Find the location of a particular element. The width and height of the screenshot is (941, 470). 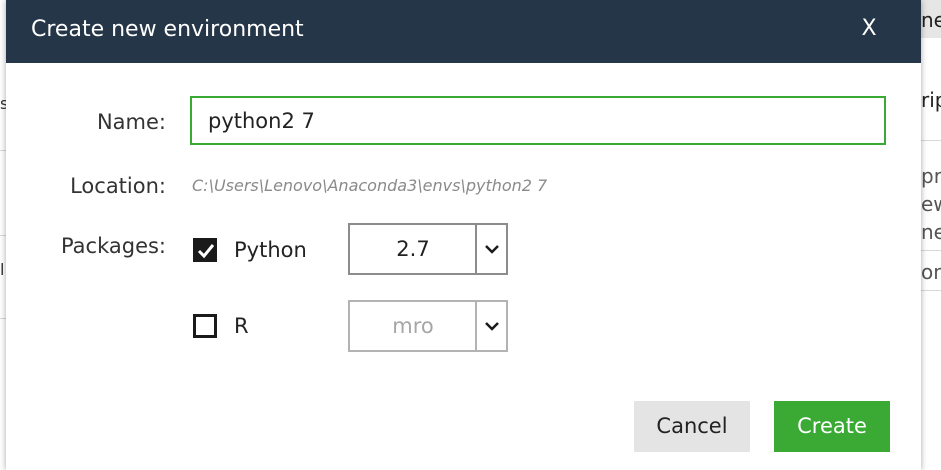

environment-name-input is located at coordinates (538, 120).